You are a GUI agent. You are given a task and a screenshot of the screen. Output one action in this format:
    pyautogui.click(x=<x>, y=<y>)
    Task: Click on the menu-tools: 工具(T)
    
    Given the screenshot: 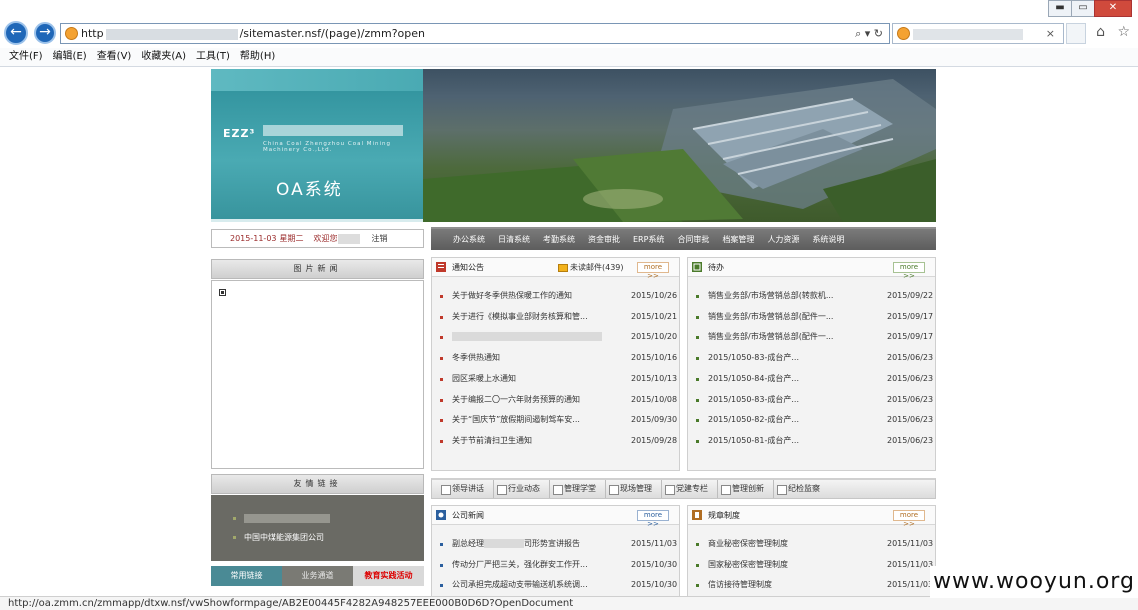 What is the action you would take?
    pyautogui.click(x=213, y=57)
    